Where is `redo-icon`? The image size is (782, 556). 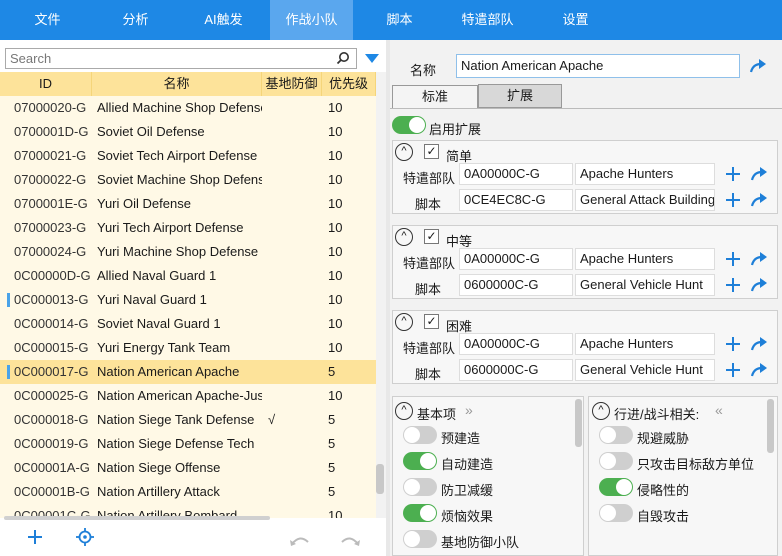 redo-icon is located at coordinates (350, 541).